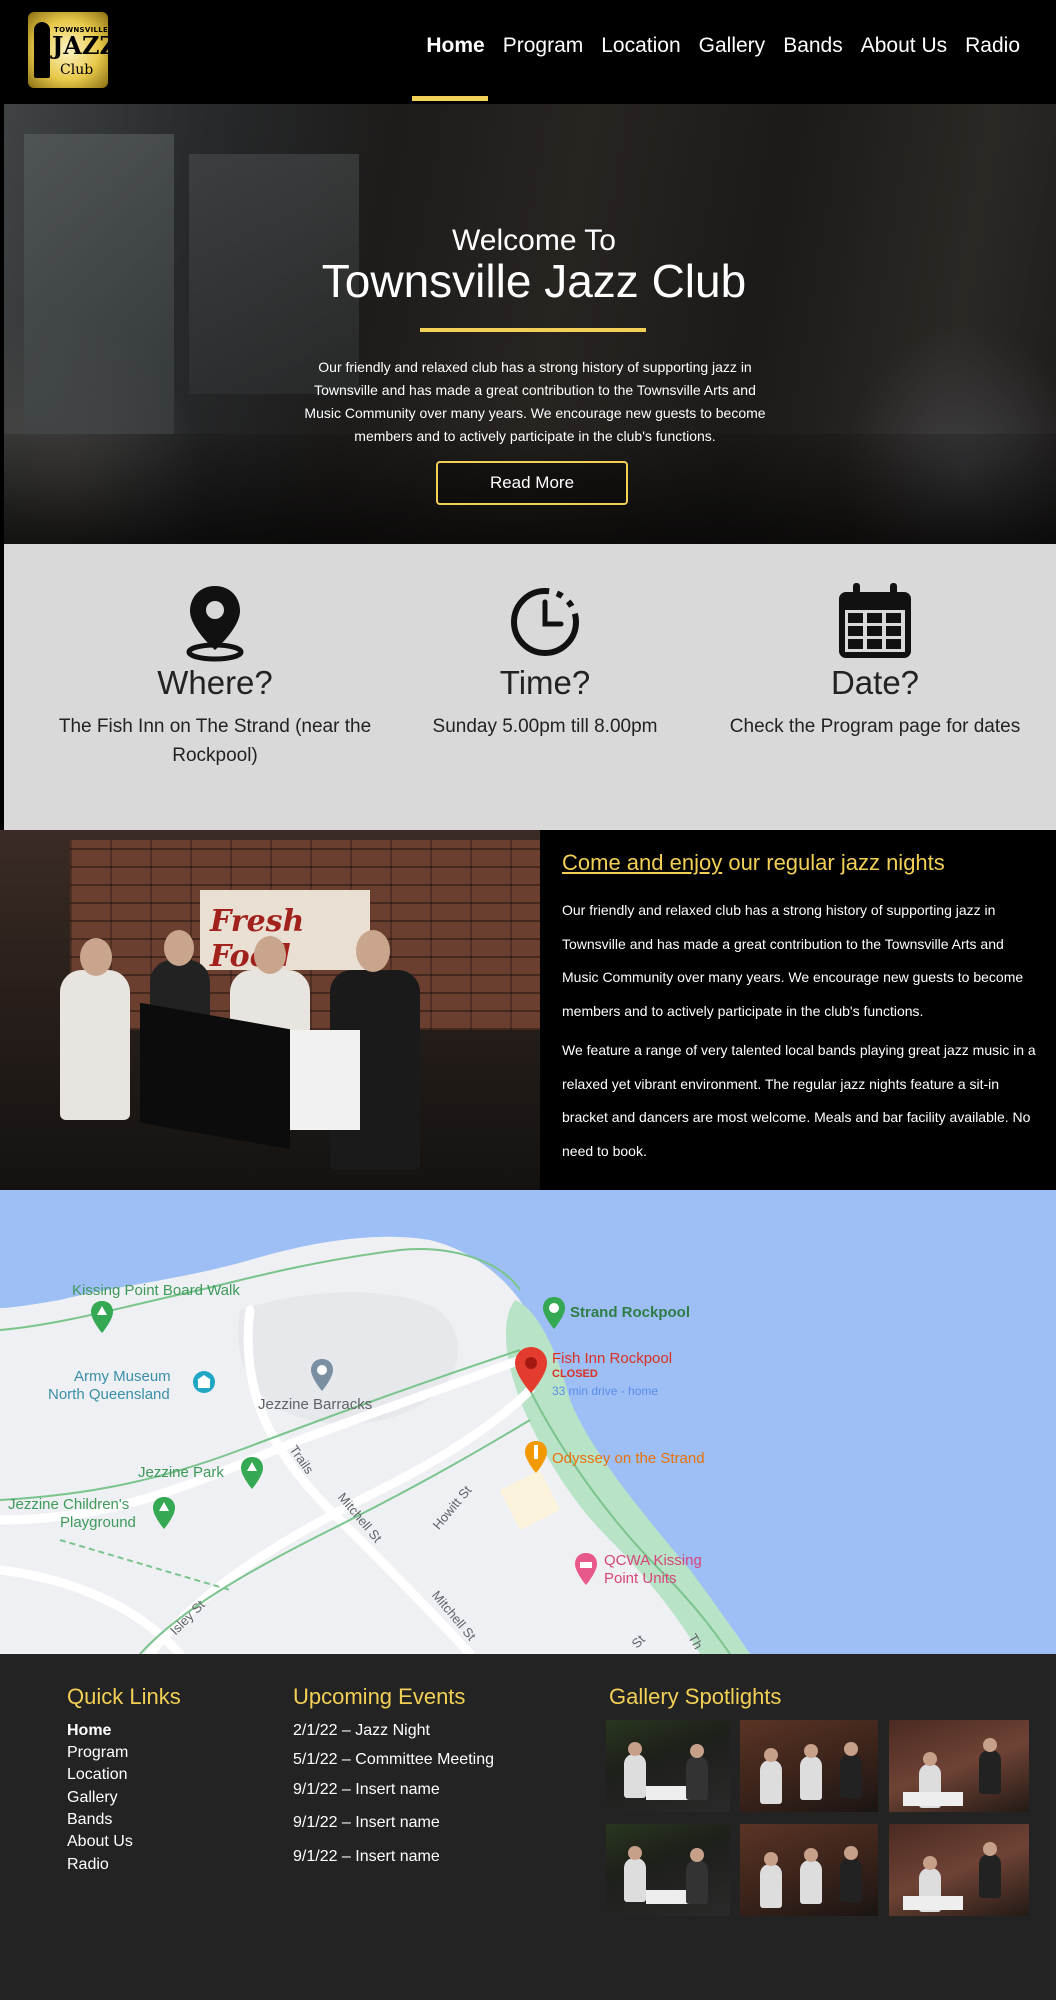  Describe the element at coordinates (642, 862) in the screenshot. I see `feature-title-link: Come and enjoy` at that location.